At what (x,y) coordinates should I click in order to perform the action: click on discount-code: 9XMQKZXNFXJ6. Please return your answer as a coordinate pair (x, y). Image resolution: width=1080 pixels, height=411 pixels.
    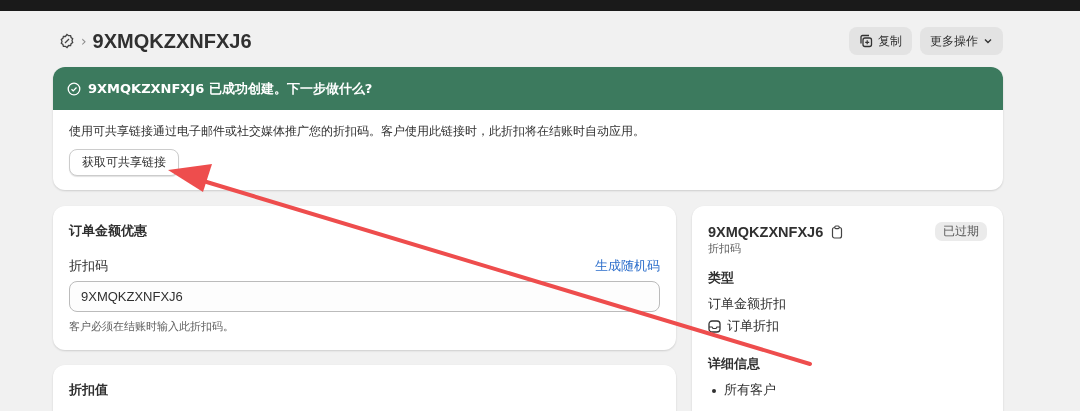
    Looking at the image, I should click on (766, 231).